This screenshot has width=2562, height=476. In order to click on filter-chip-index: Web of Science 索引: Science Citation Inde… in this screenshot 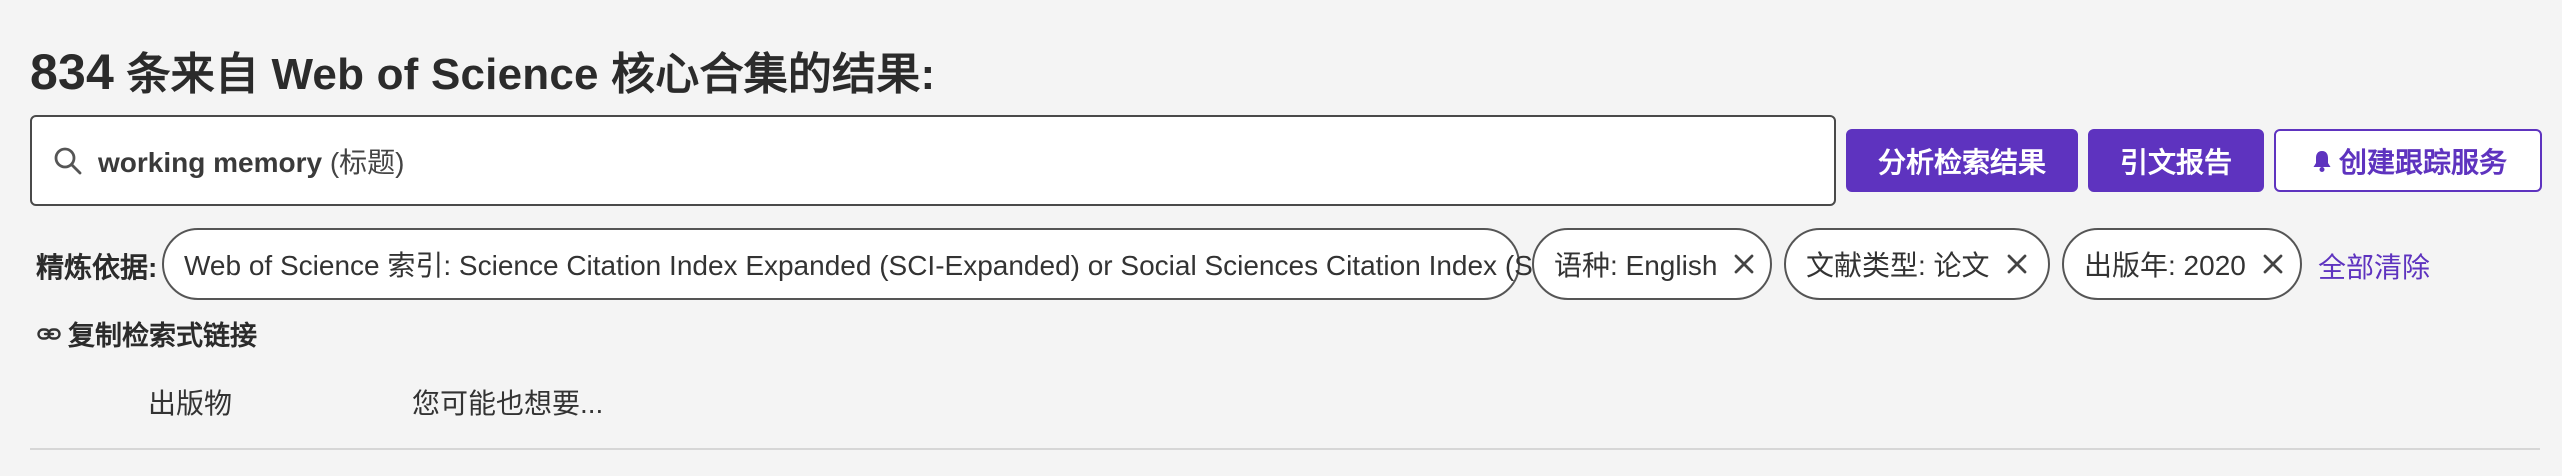, I will do `click(894, 264)`.